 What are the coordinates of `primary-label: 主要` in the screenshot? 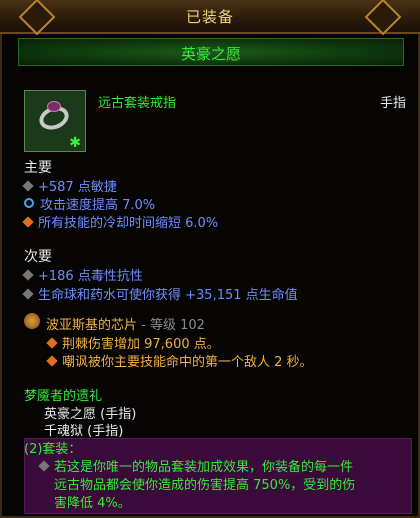 It's located at (38, 168).